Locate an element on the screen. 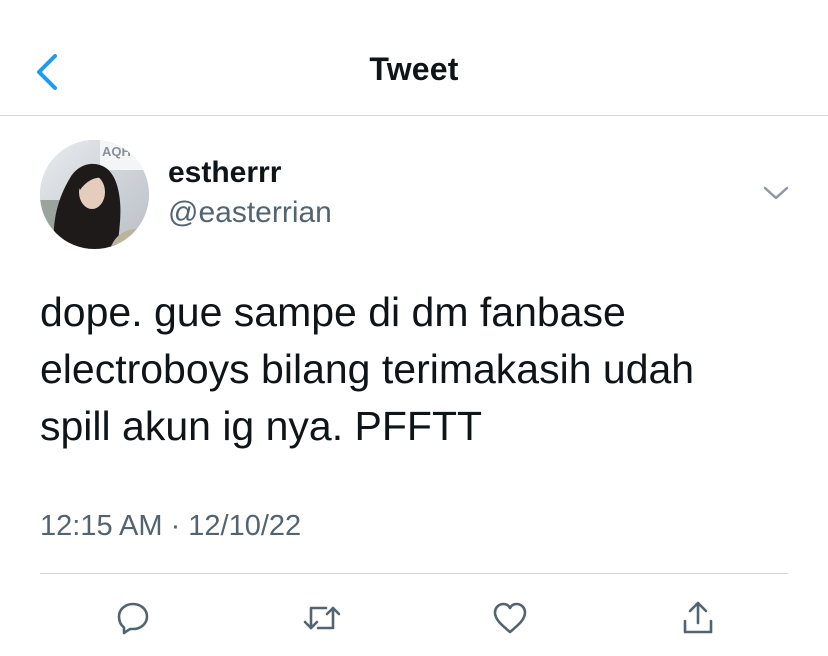  tweet-text-line: dope. gue sampe di dm fanbase is located at coordinates (333, 312).